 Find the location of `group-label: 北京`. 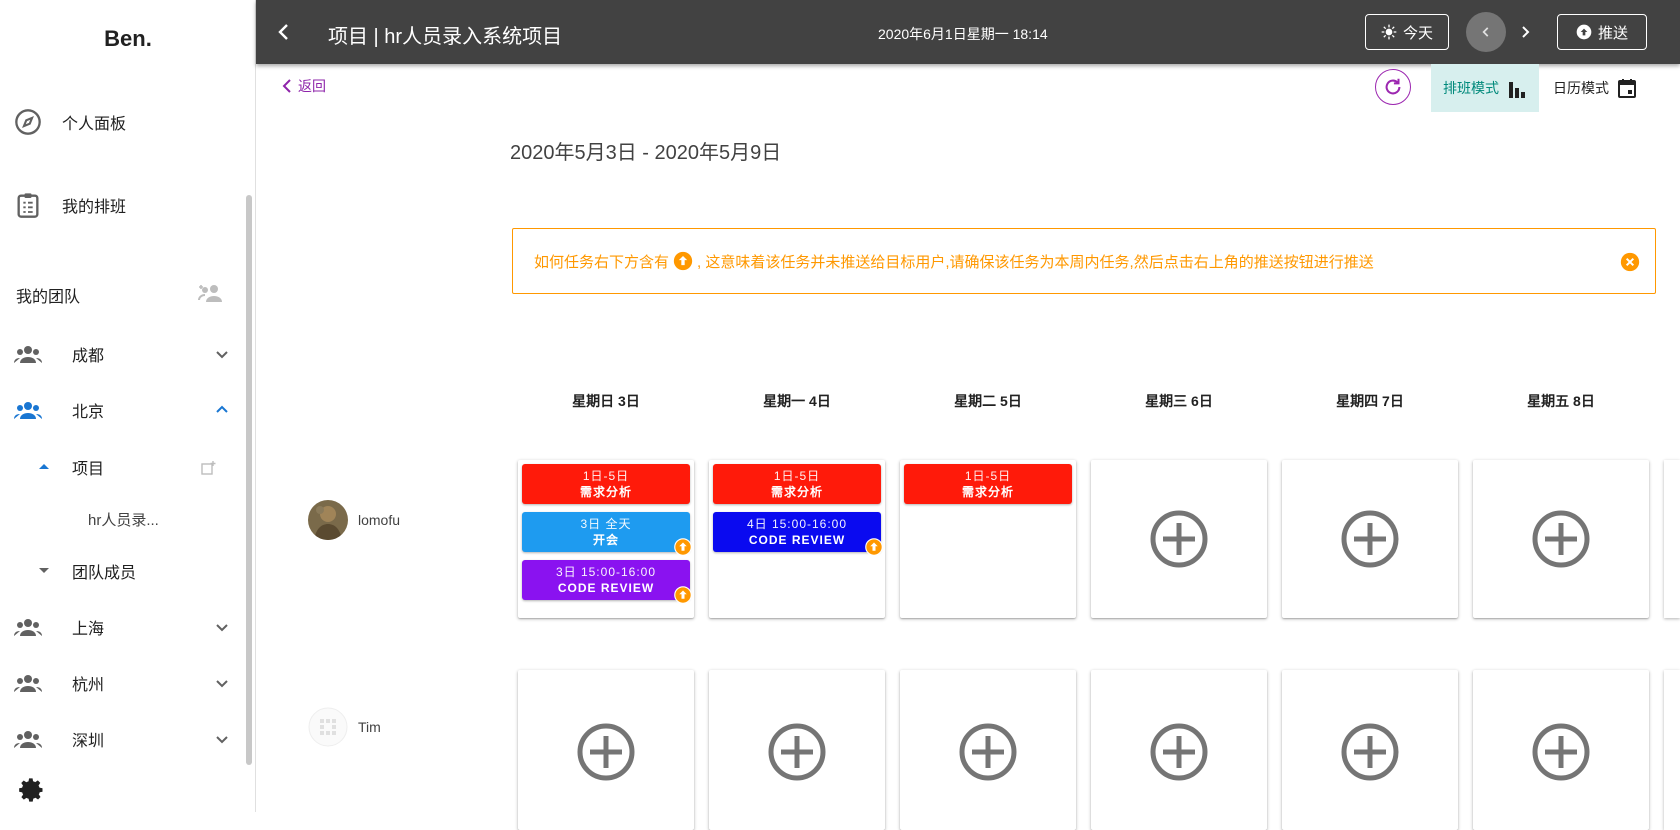

group-label: 北京 is located at coordinates (88, 412).